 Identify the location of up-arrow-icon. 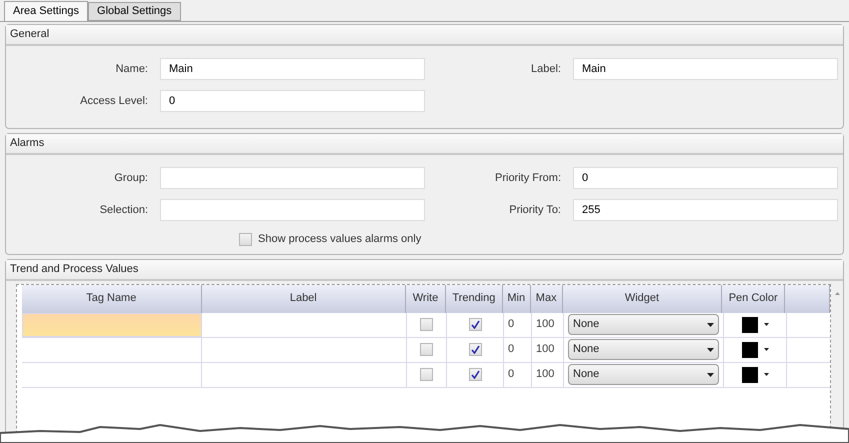
(837, 293).